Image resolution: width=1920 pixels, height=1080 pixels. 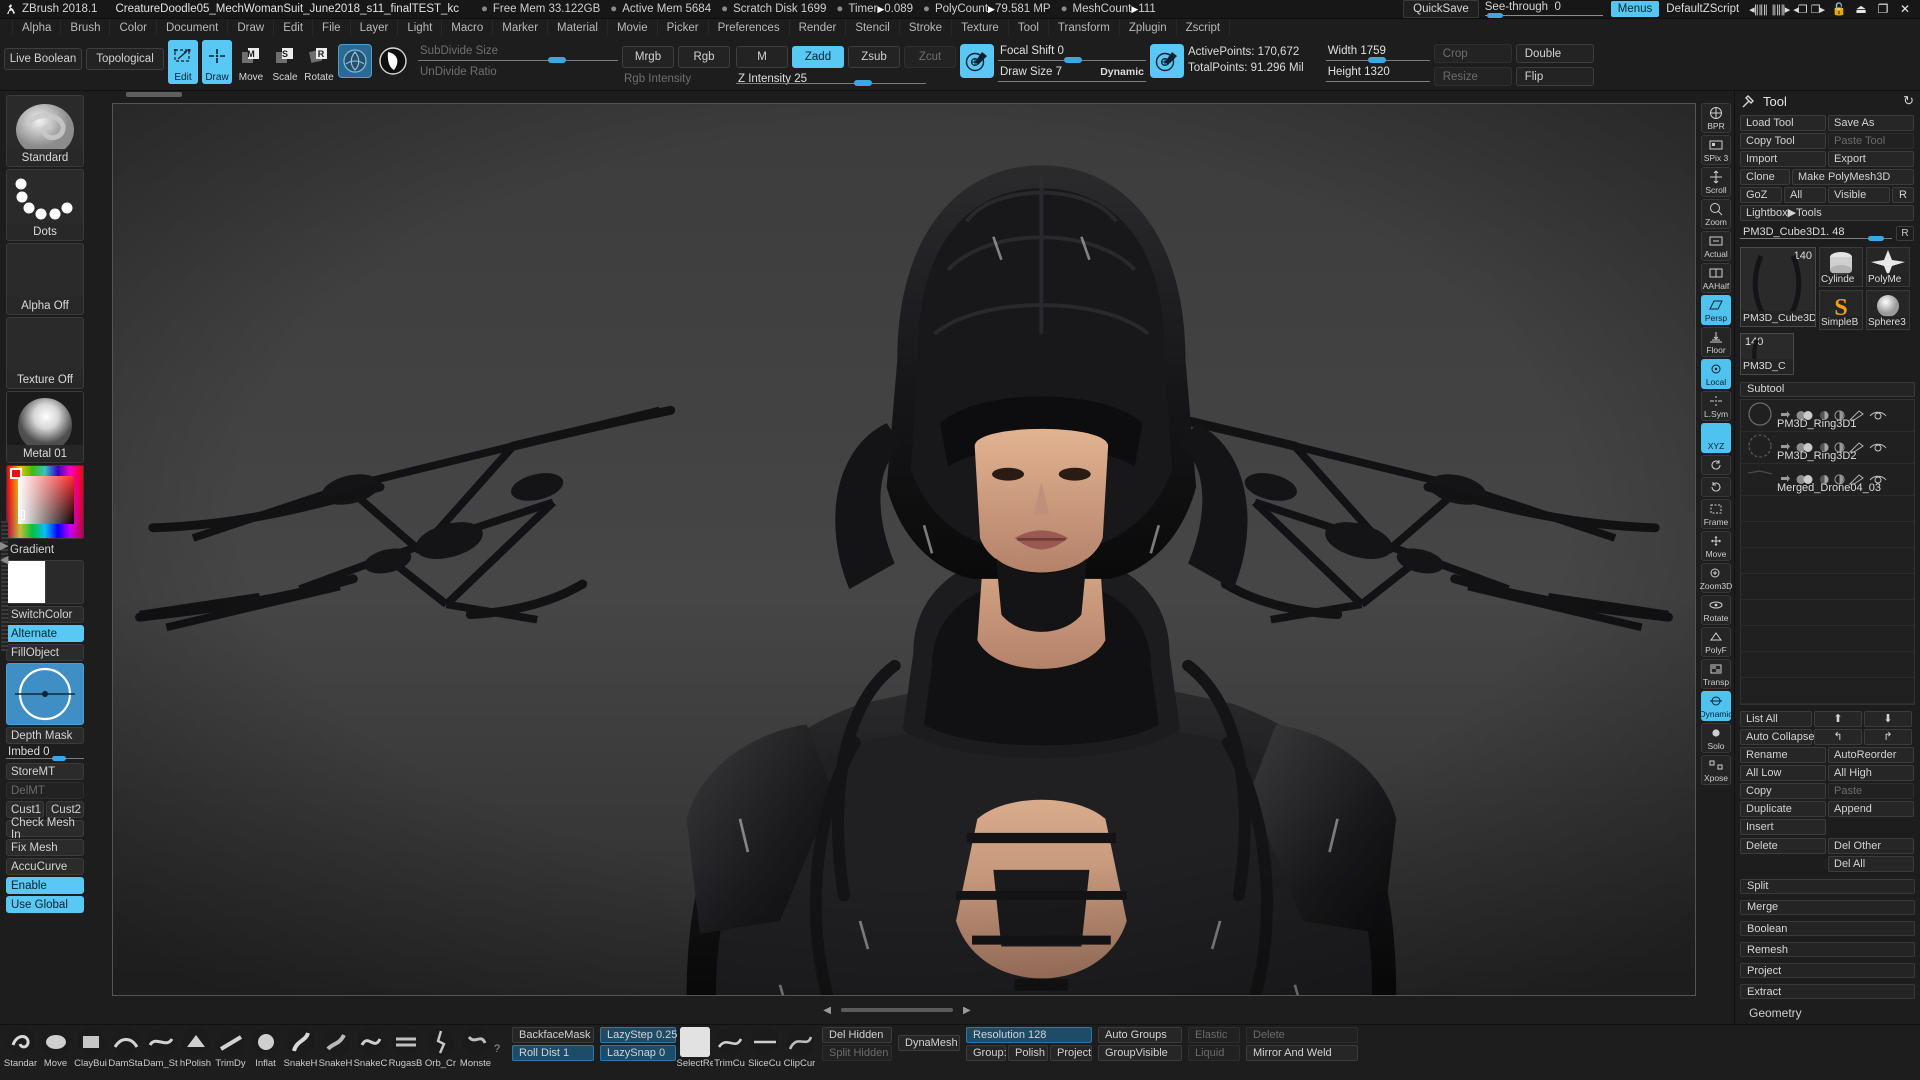 What do you see at coordinates (638, 1053) in the screenshot?
I see `lazysnap-slider: LazySnap 0` at bounding box center [638, 1053].